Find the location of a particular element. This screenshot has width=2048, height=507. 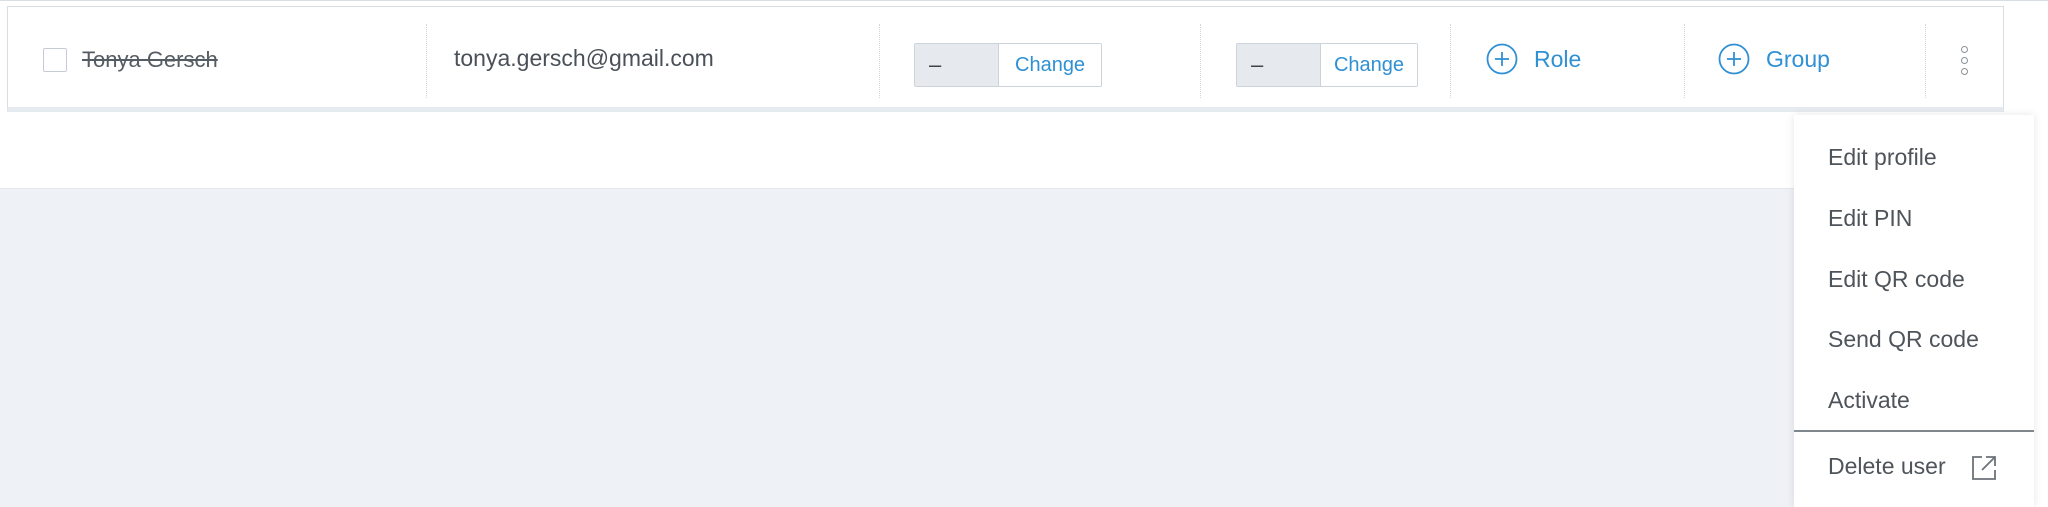

field-b-value: – is located at coordinates (1279, 65).